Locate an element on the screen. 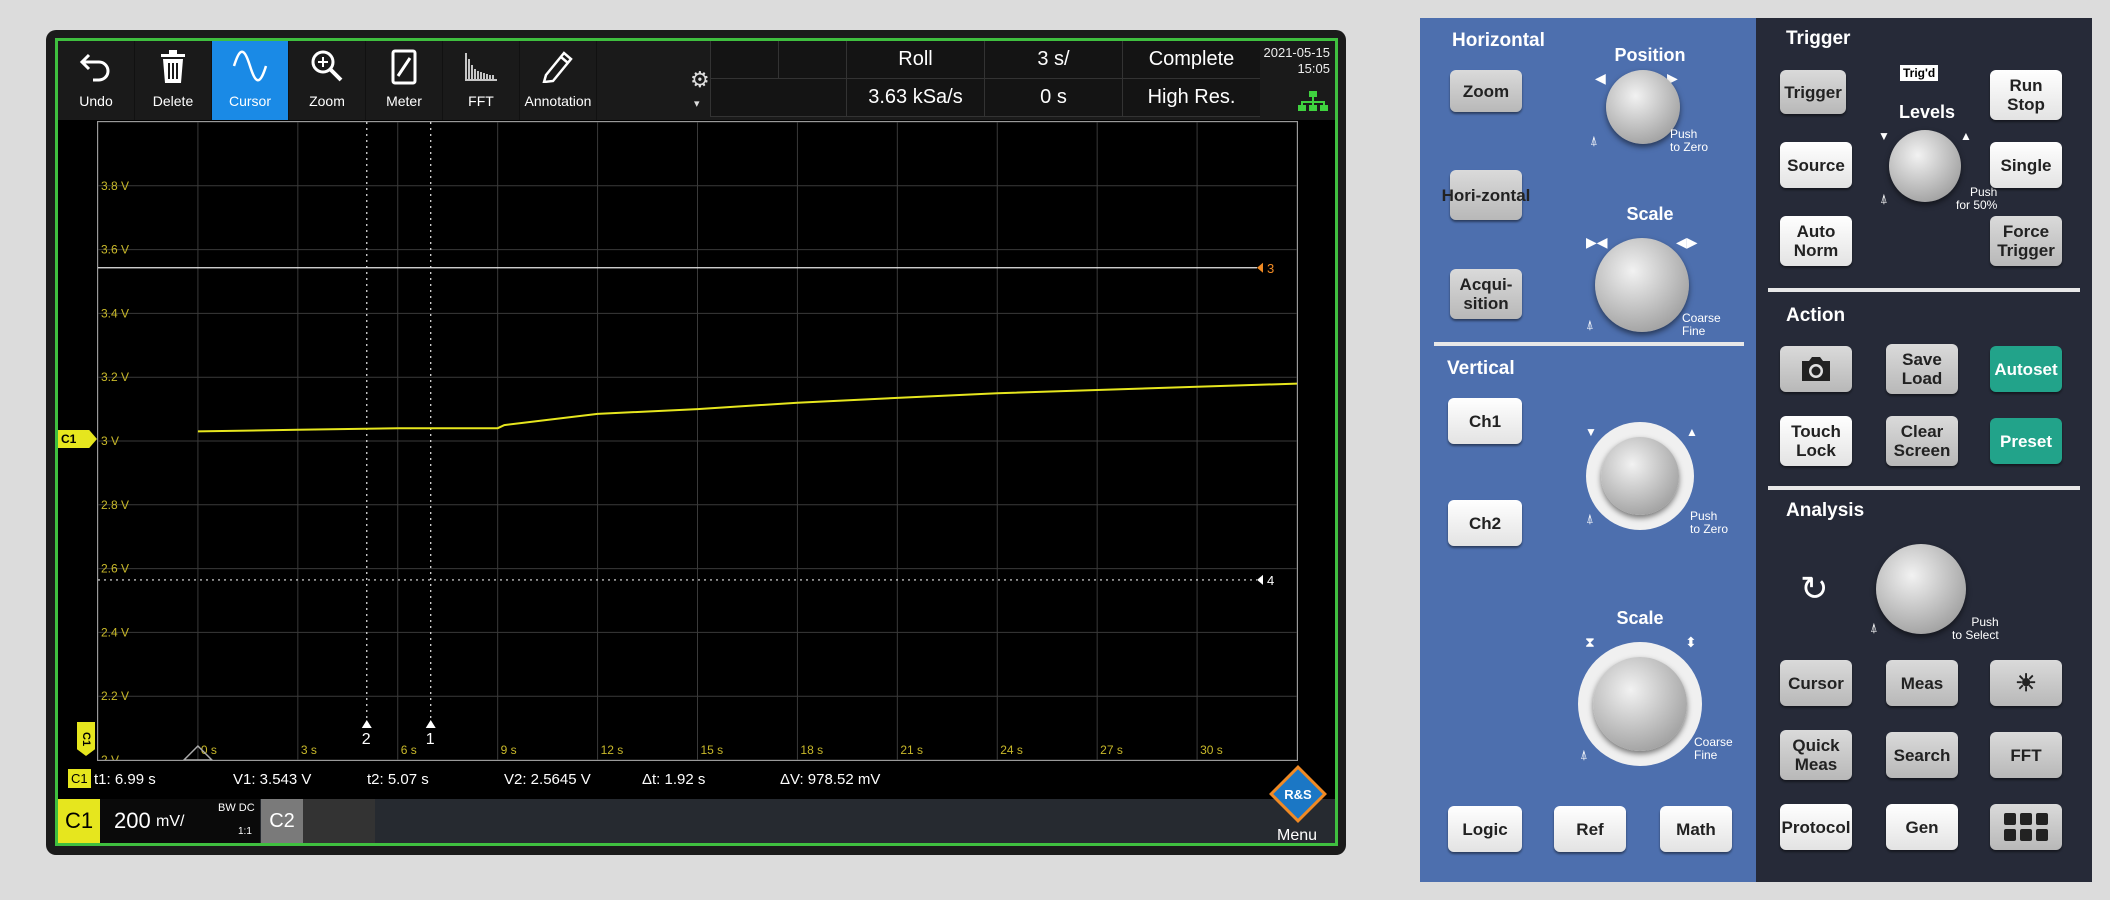  meas-button: Meas is located at coordinates (1922, 683).